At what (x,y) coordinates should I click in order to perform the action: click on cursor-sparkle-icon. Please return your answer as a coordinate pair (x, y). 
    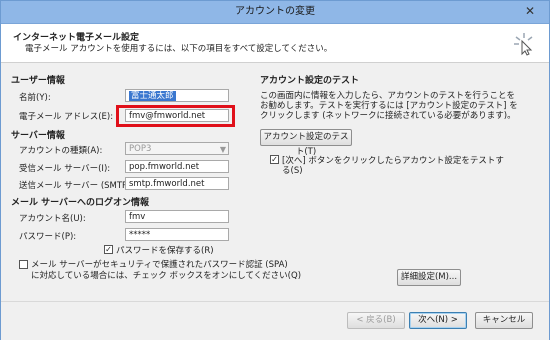
    Looking at the image, I should click on (523, 44).